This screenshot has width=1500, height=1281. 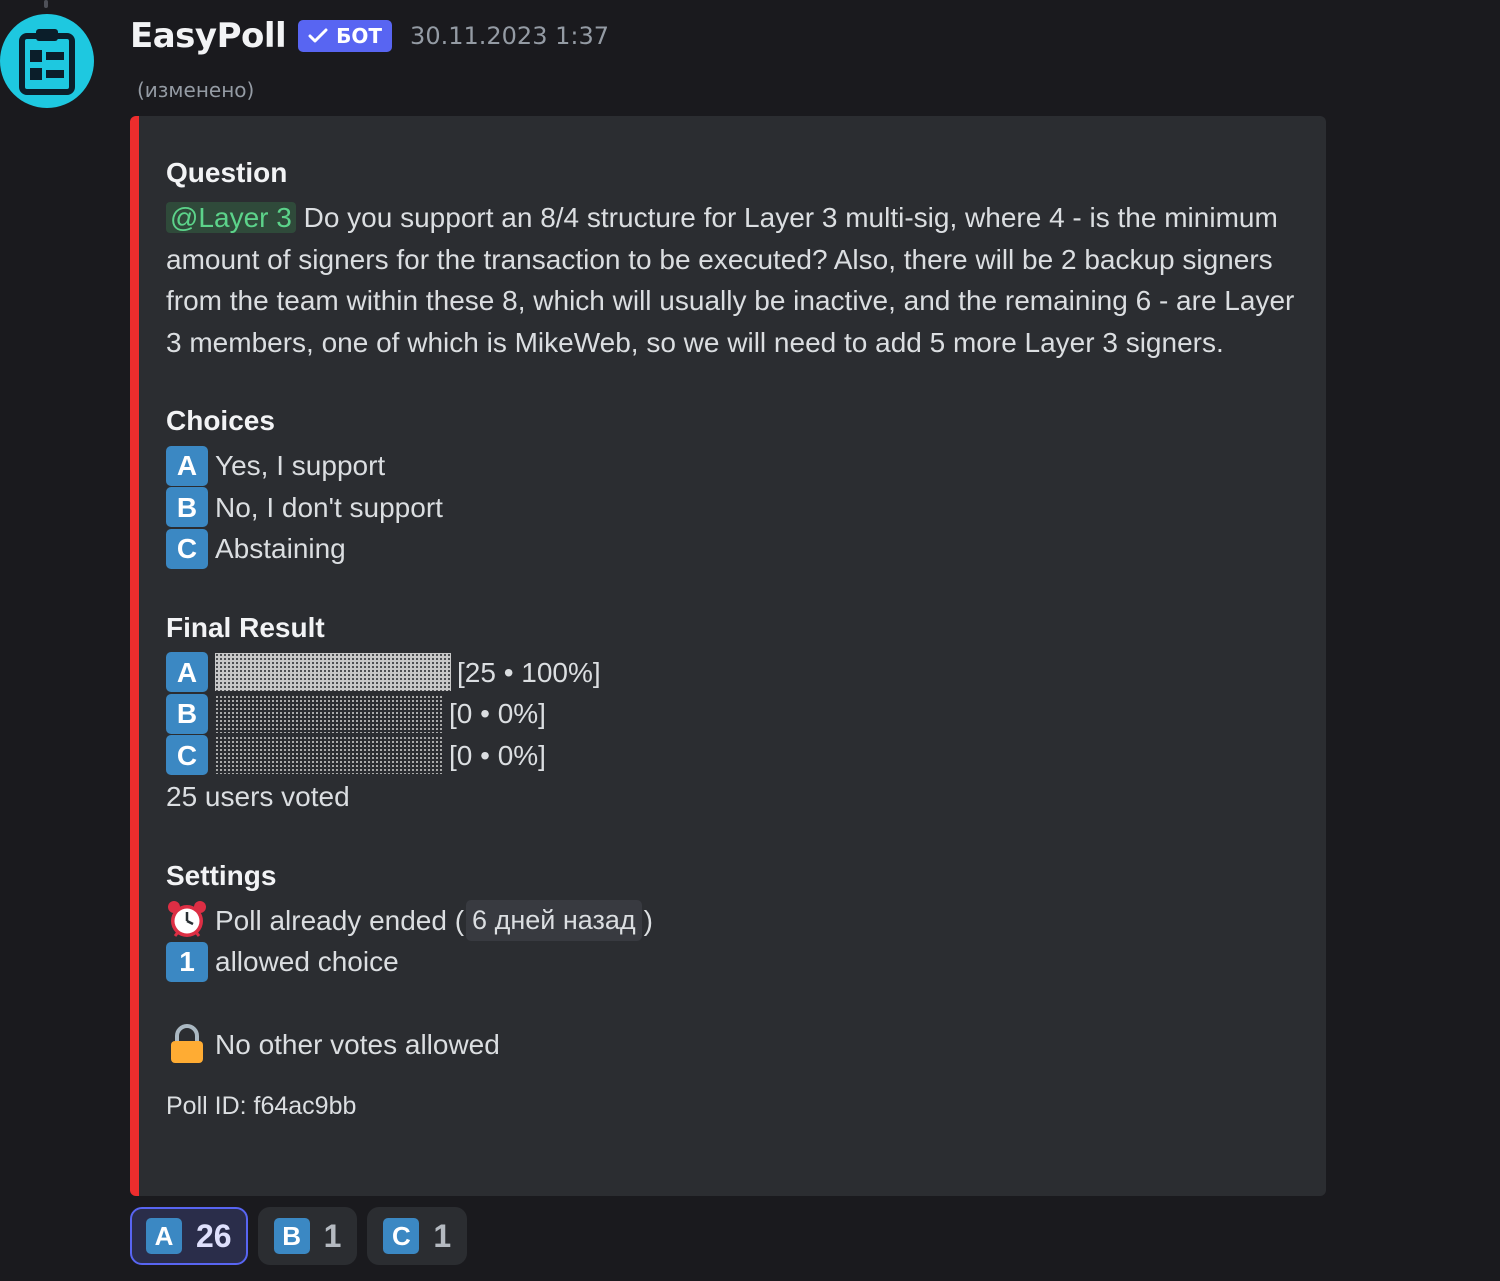 I want to click on choice-item: A Yes, I support, so click(x=729, y=466).